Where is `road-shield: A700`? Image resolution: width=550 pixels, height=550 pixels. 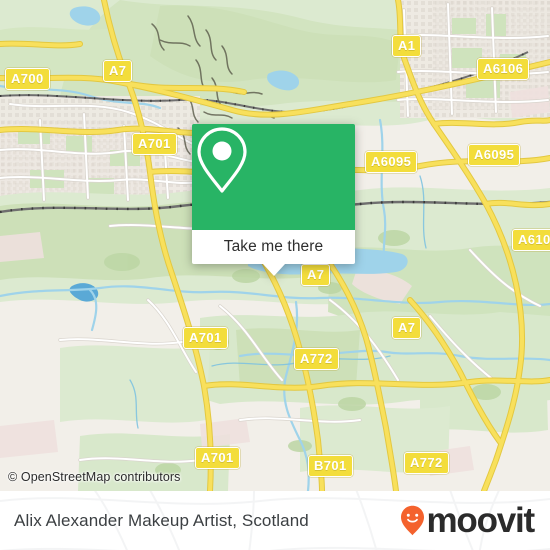
road-shield: A700 is located at coordinates (27, 79).